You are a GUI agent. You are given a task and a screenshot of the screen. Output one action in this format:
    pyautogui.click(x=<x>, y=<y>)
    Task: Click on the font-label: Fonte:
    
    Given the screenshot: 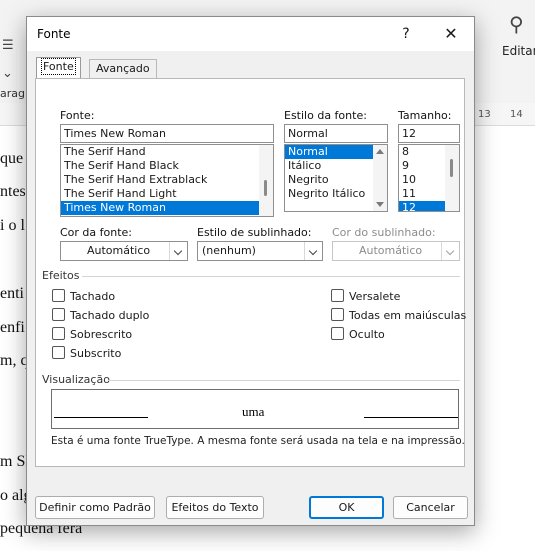 What is the action you would take?
    pyautogui.click(x=77, y=115)
    